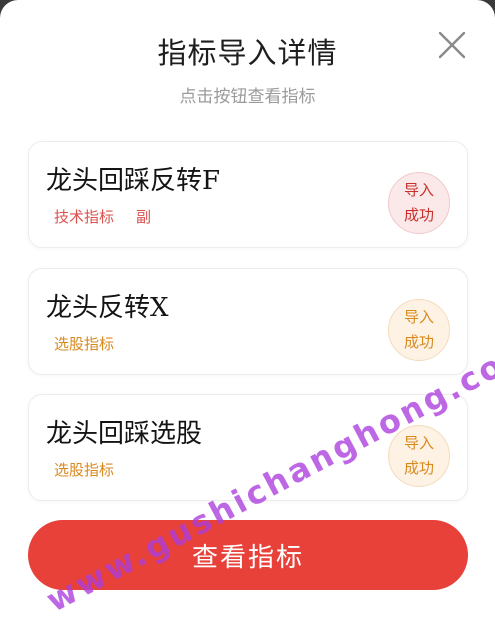 Image resolution: width=495 pixels, height=617 pixels. I want to click on dialog-title: 指标导入详情, so click(247, 53).